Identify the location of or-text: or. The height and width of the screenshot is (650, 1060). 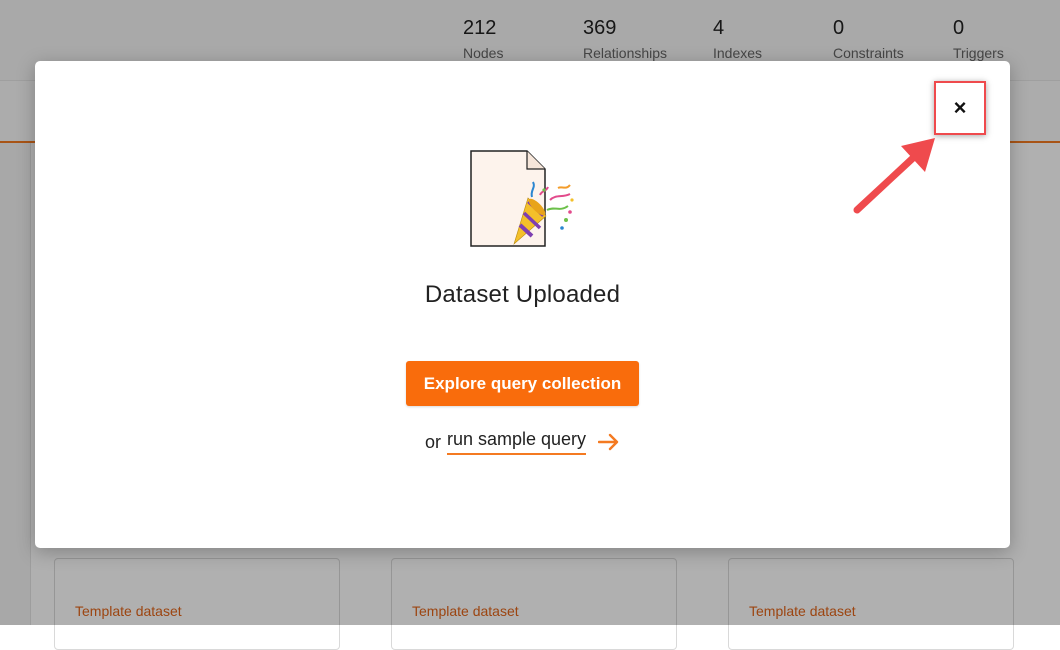
(432, 441).